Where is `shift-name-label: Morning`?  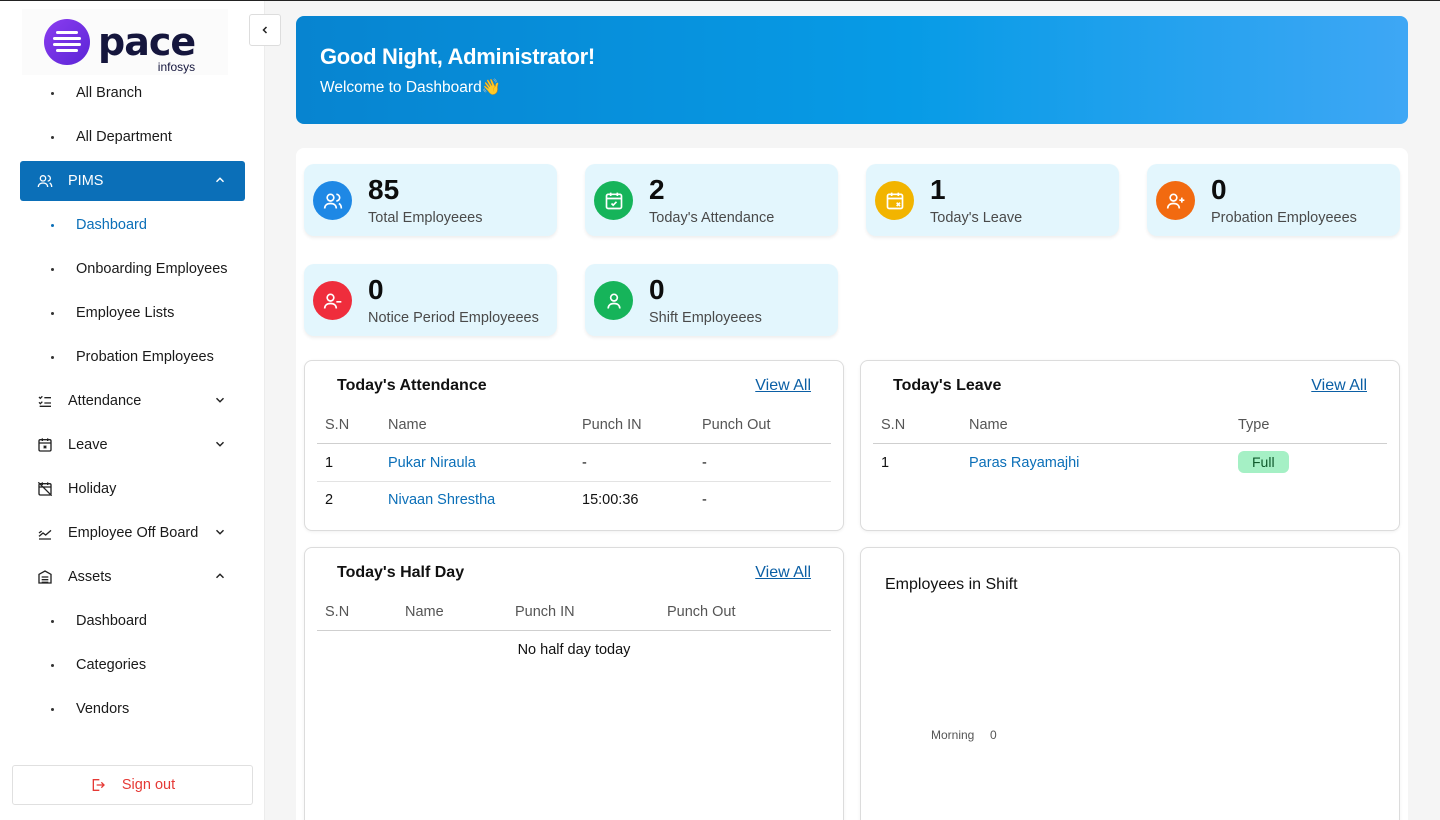
shift-name-label: Morning is located at coordinates (953, 735).